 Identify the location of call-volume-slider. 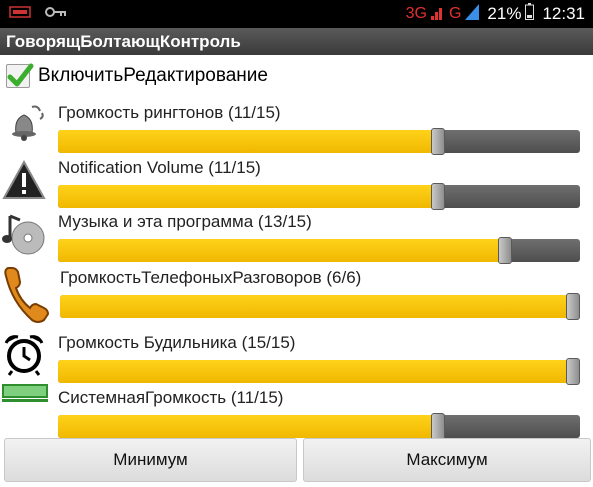
(320, 306).